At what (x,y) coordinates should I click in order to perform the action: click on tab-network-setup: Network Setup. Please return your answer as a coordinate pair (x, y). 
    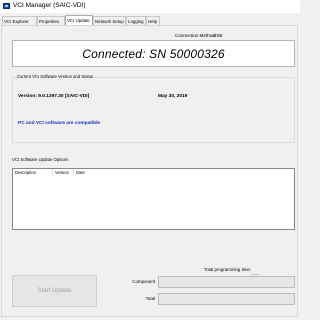
    Looking at the image, I should click on (109, 20).